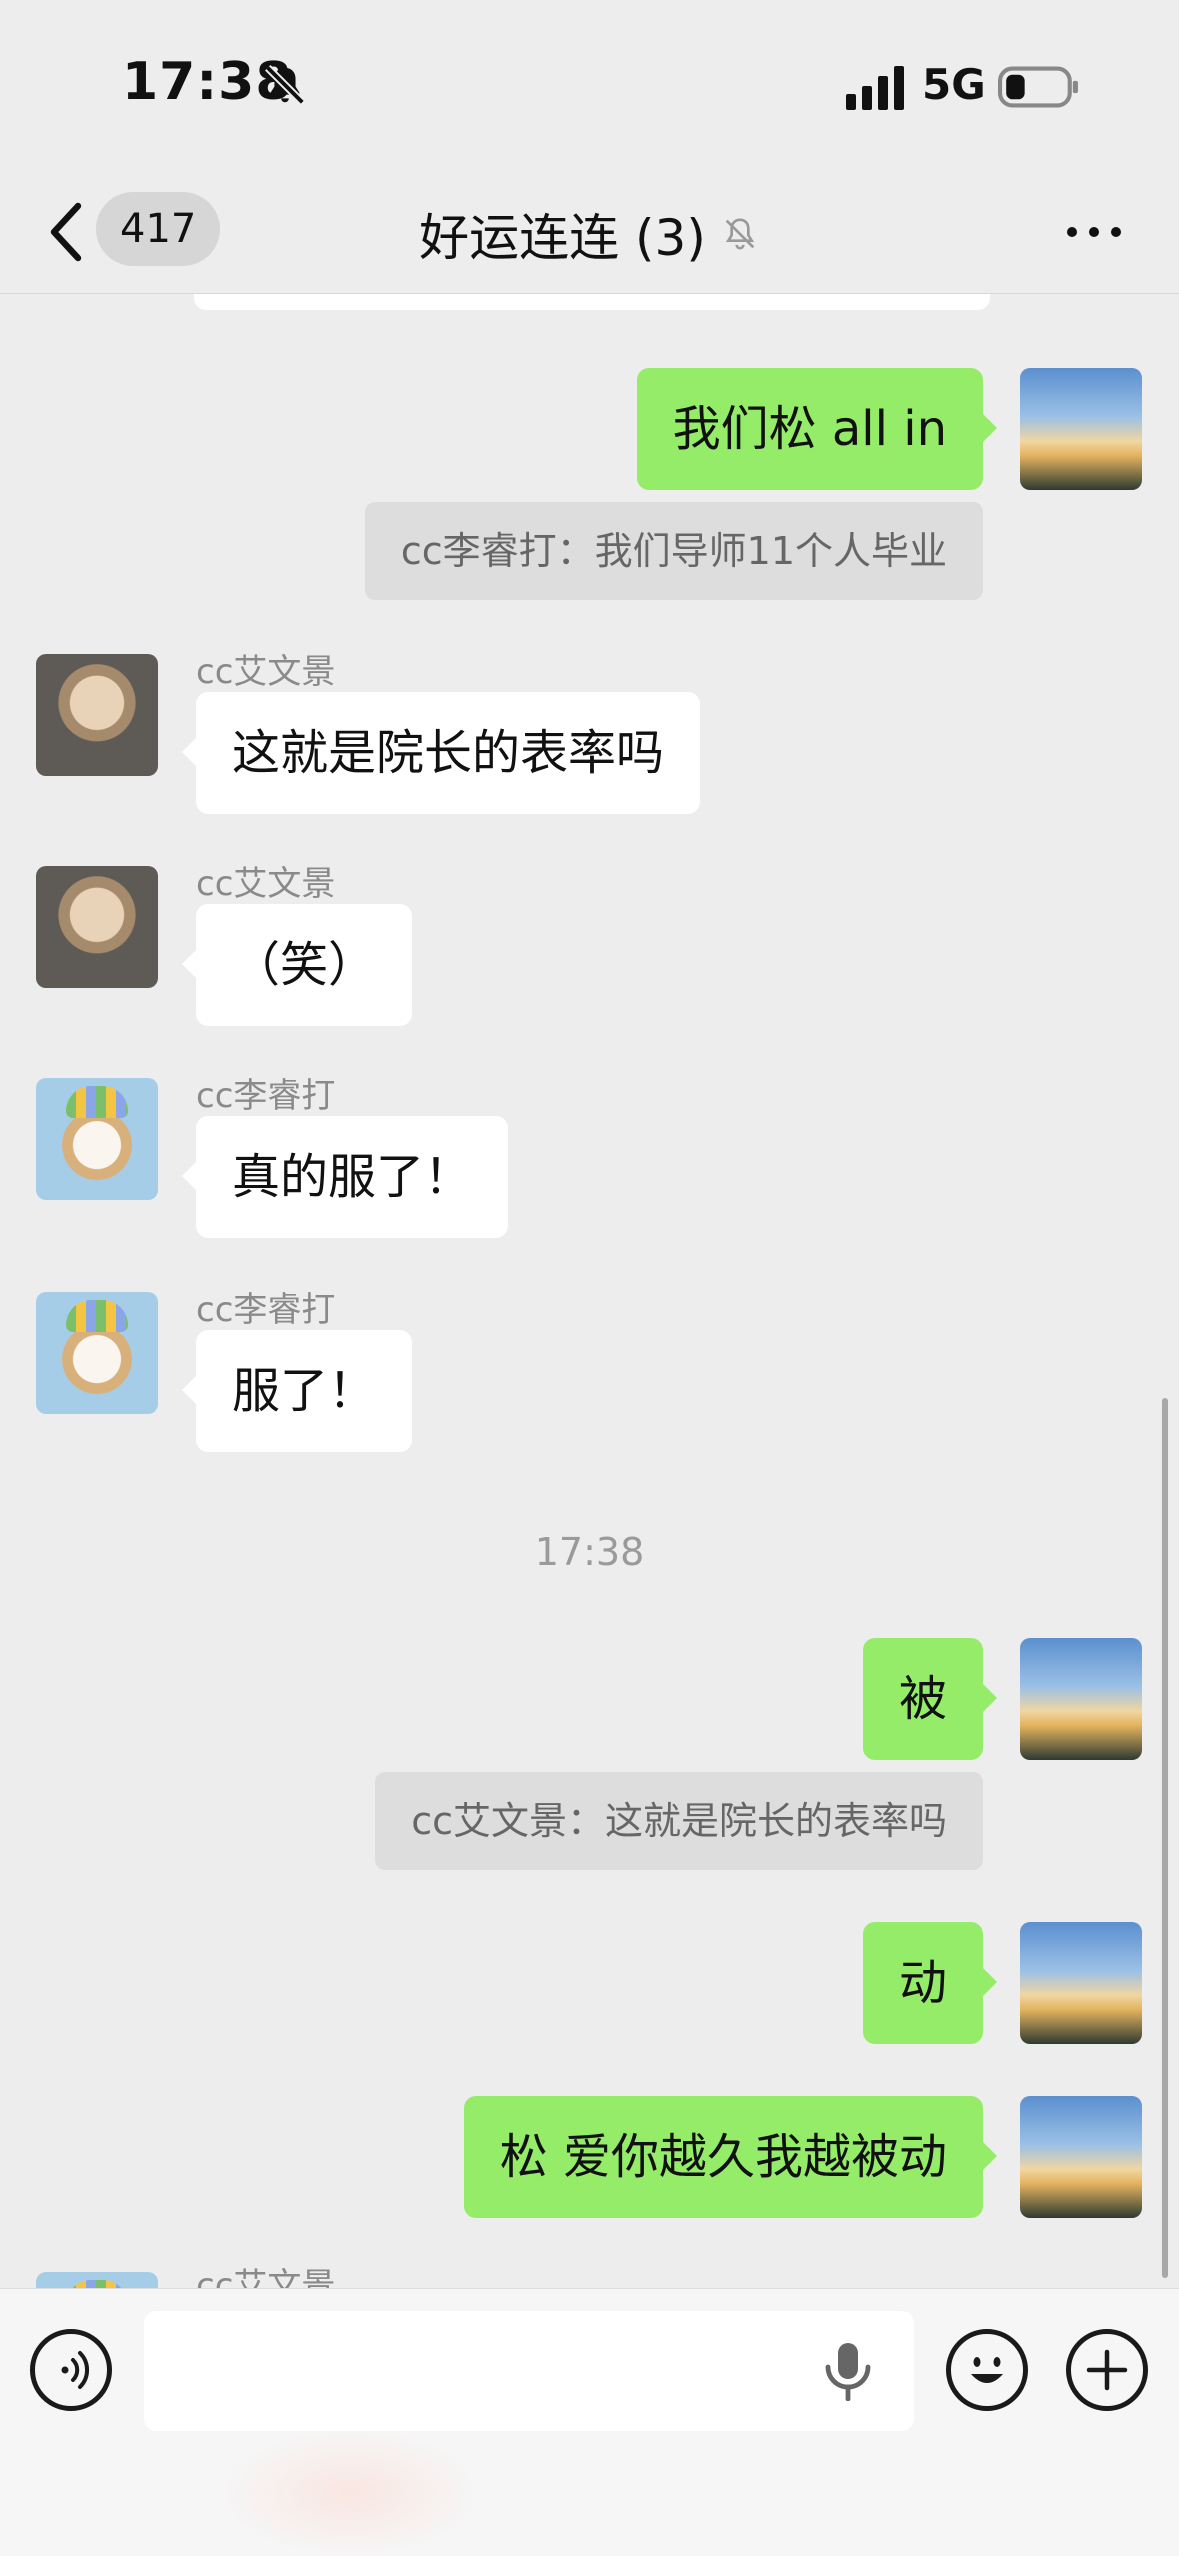  I want to click on outgoing-message-bubble: 我们松 all in, so click(817, 429).